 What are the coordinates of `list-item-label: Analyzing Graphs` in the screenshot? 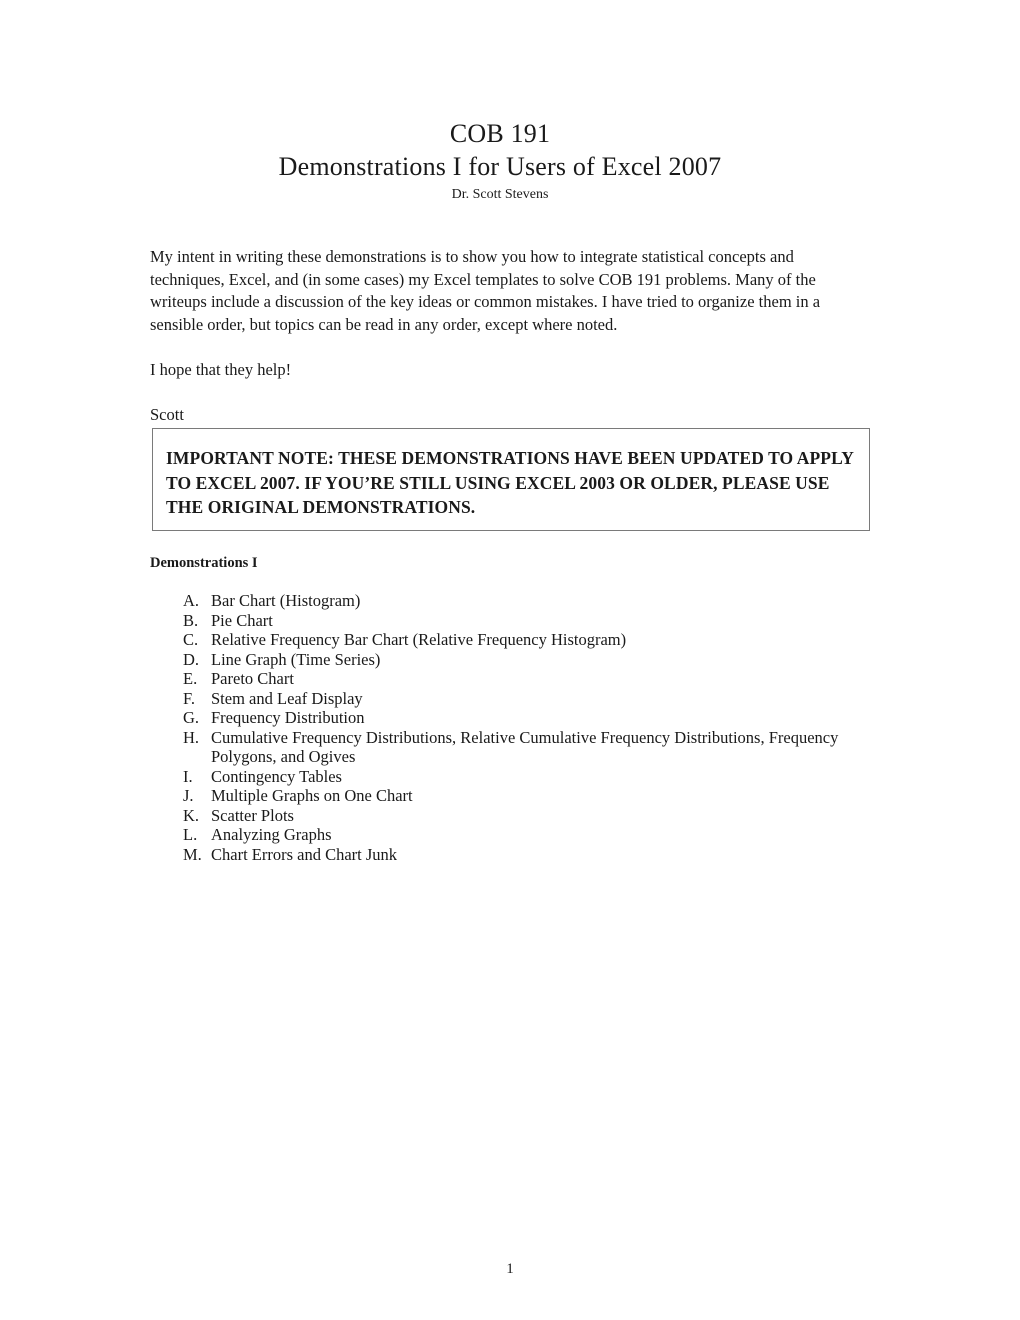 It's located at (271, 834).